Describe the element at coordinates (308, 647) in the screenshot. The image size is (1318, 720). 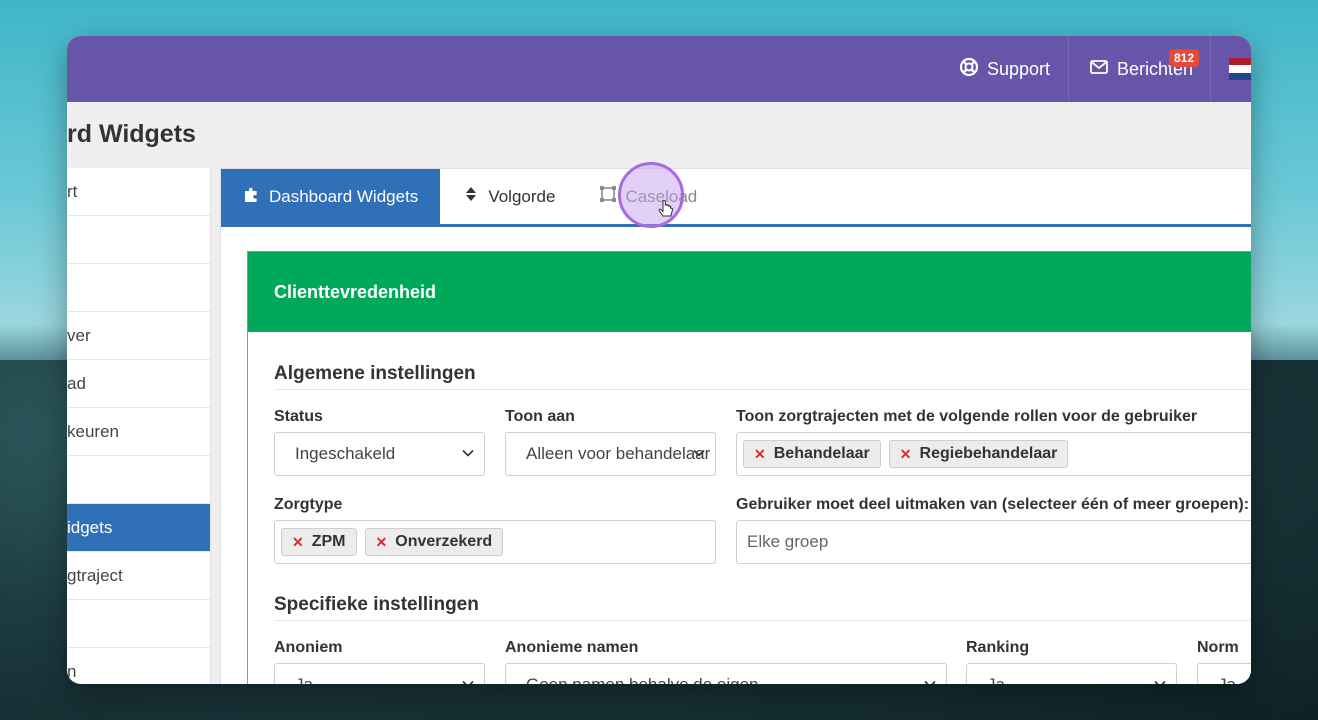
I see `anoniem-label: Anoniem` at that location.